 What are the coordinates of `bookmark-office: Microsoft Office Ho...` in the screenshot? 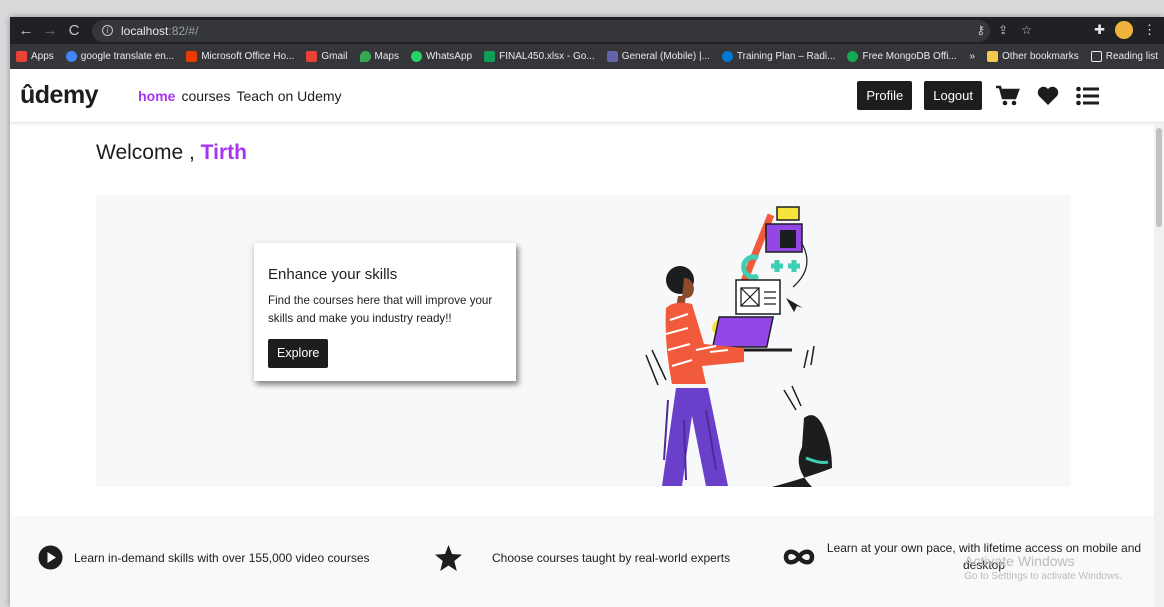 It's located at (240, 56).